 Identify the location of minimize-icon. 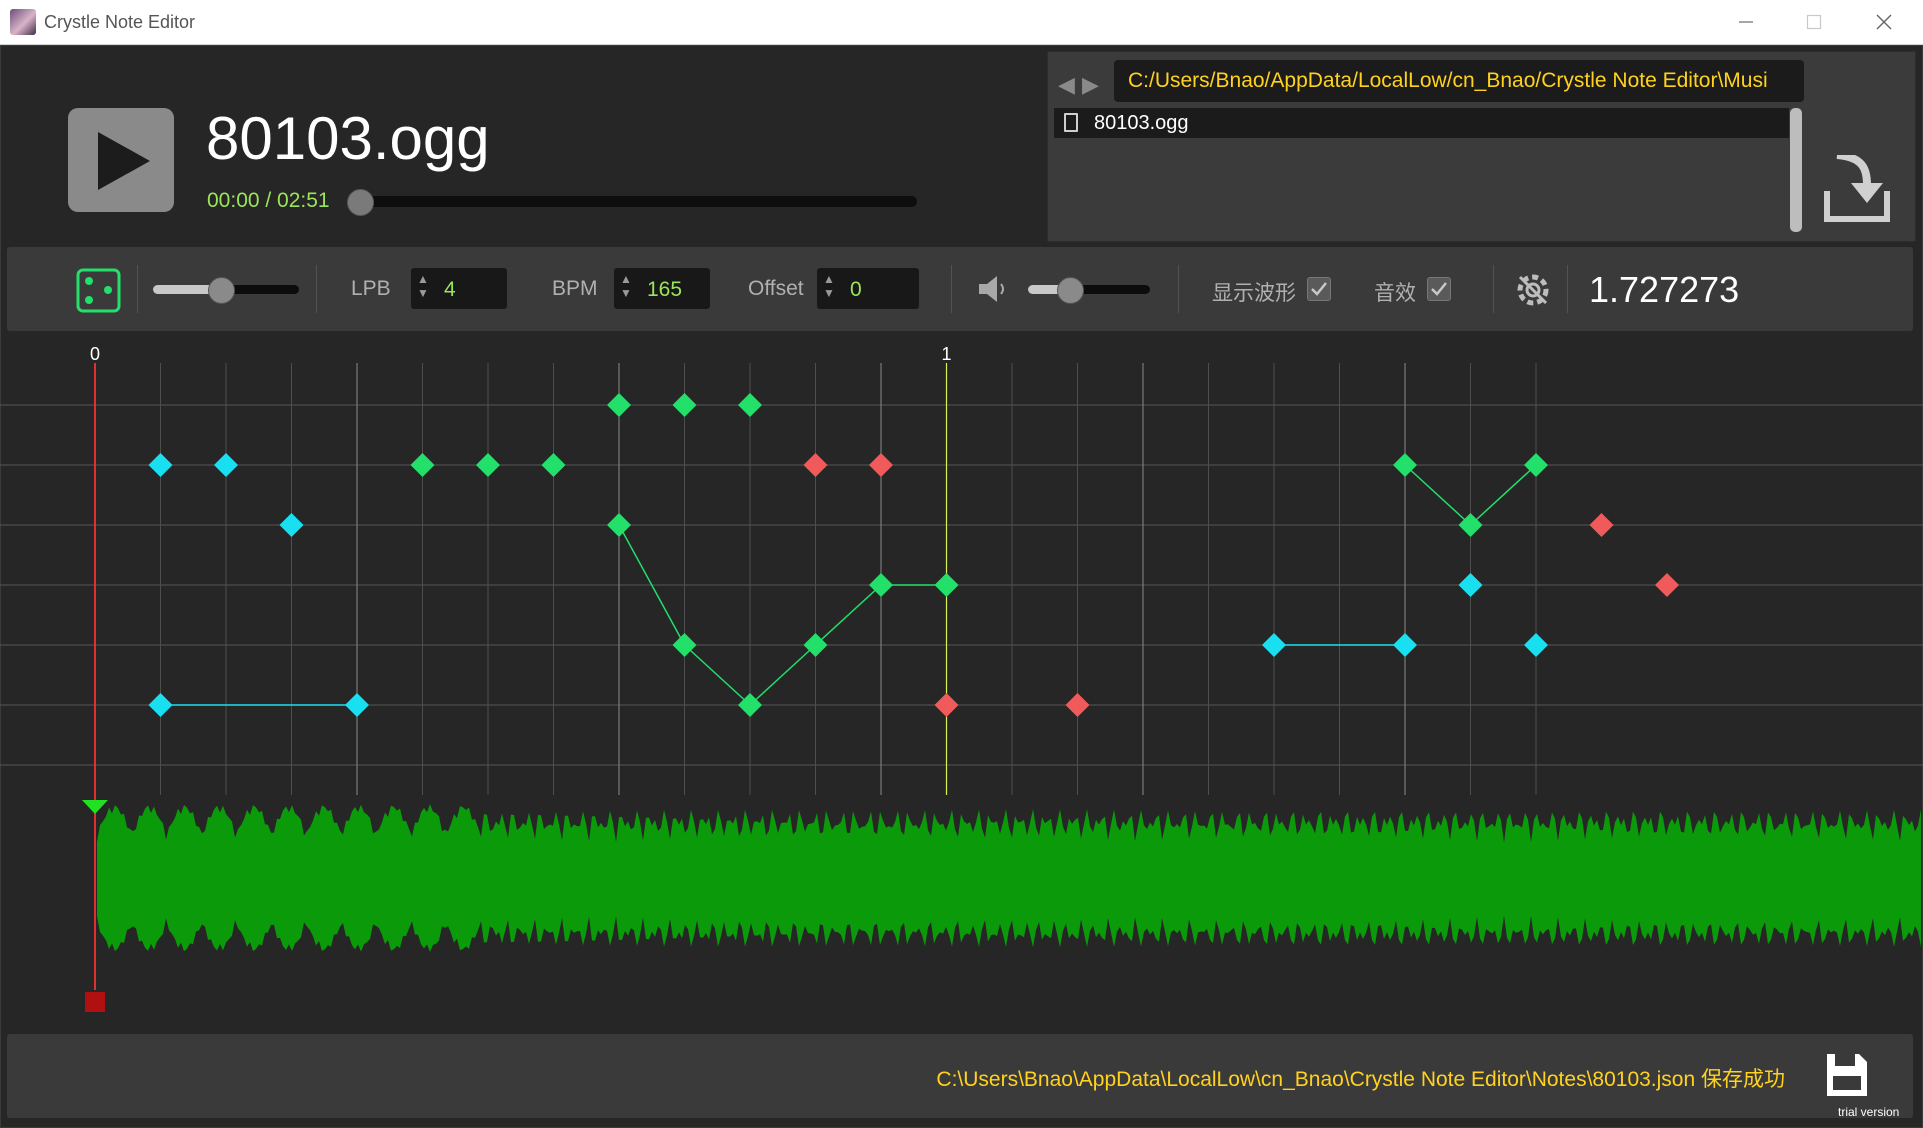
(1746, 22).